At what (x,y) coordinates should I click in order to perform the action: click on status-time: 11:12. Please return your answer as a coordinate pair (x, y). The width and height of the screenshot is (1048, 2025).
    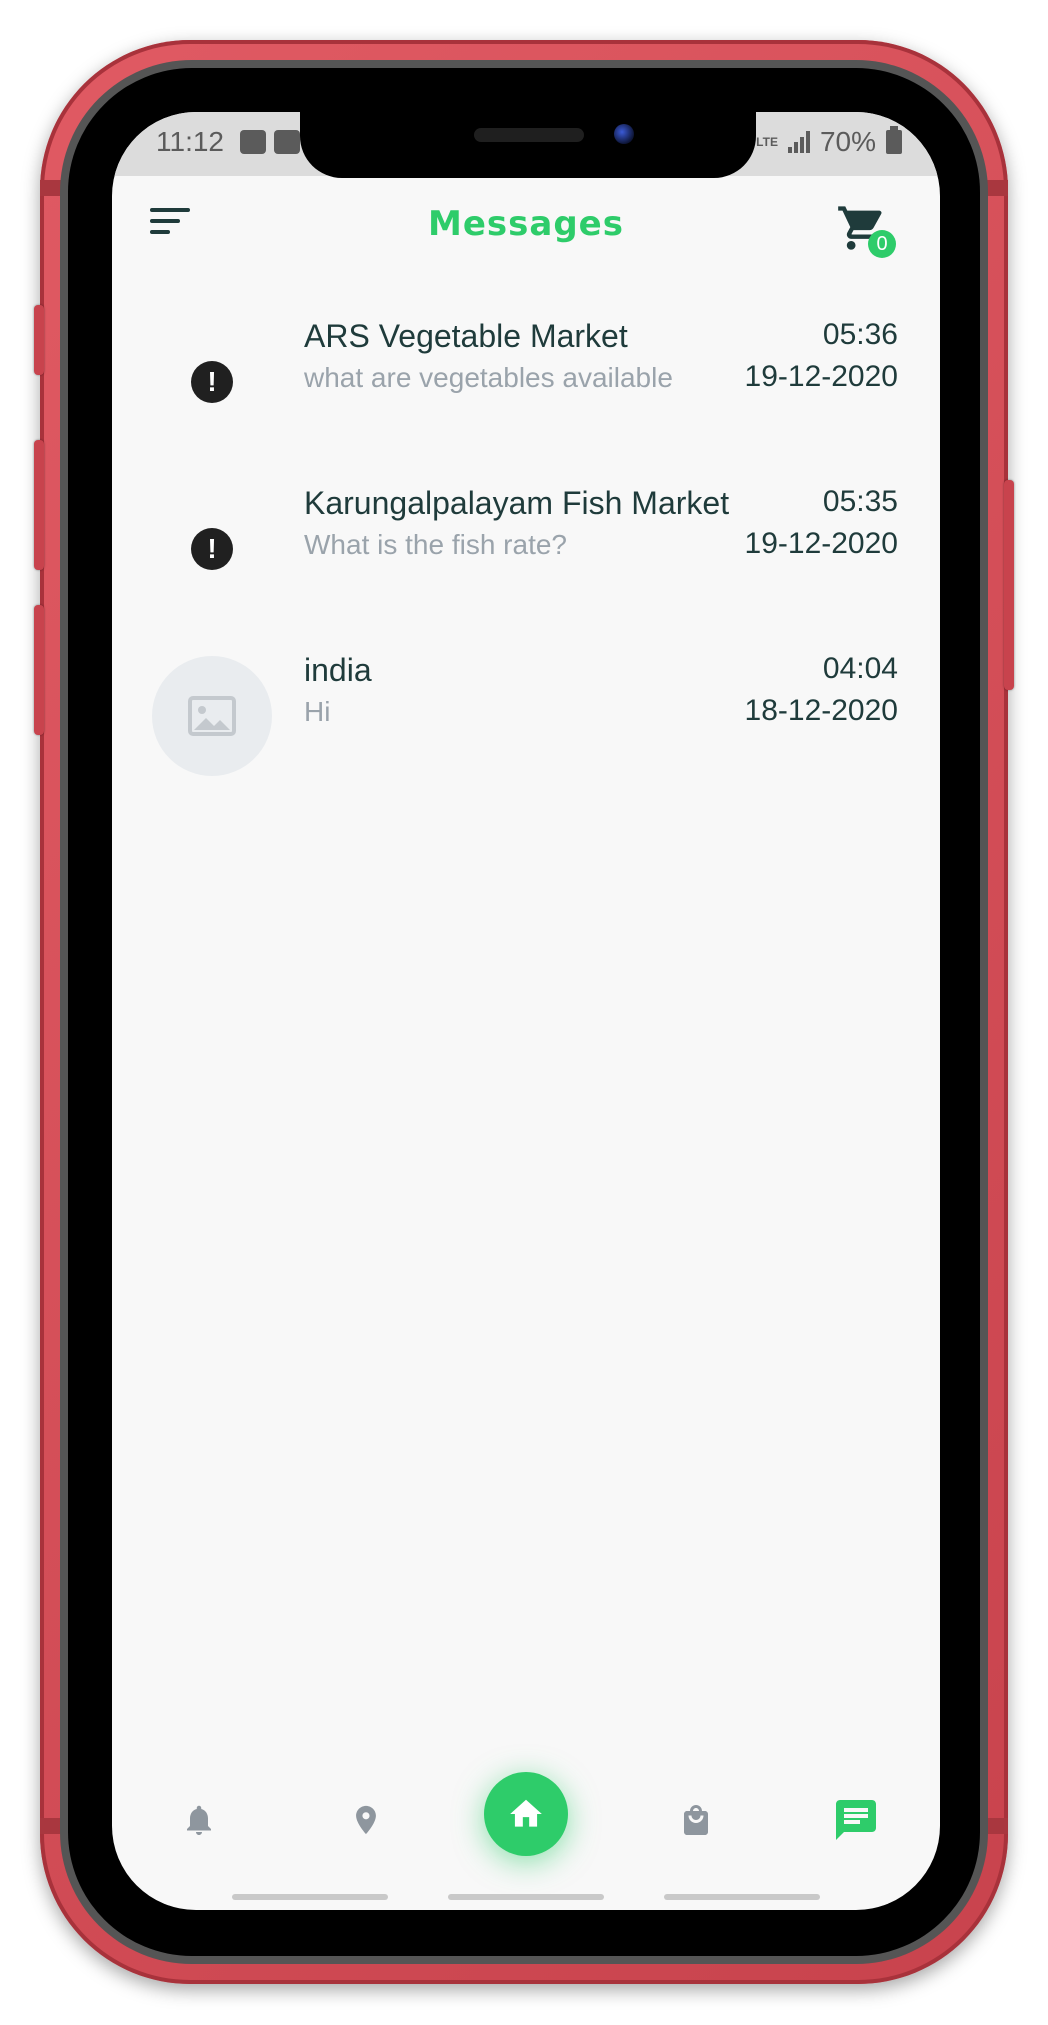
    Looking at the image, I should click on (190, 141).